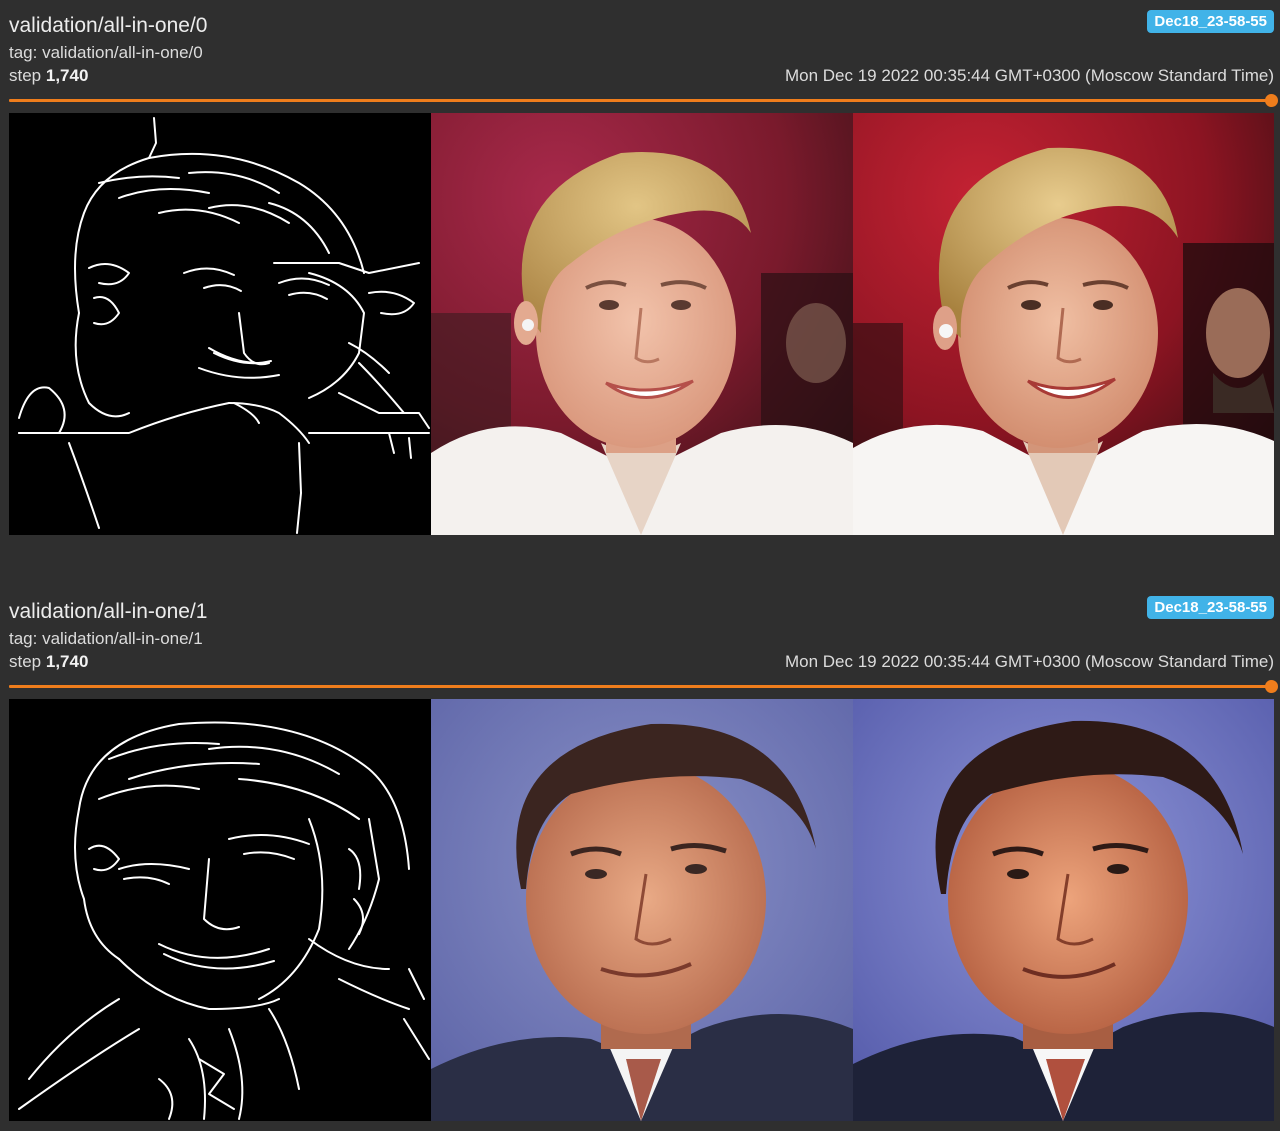 This screenshot has height=1131, width=1280. Describe the element at coordinates (108, 611) in the screenshot. I see `card-title: validation/all-in-one/1` at that location.